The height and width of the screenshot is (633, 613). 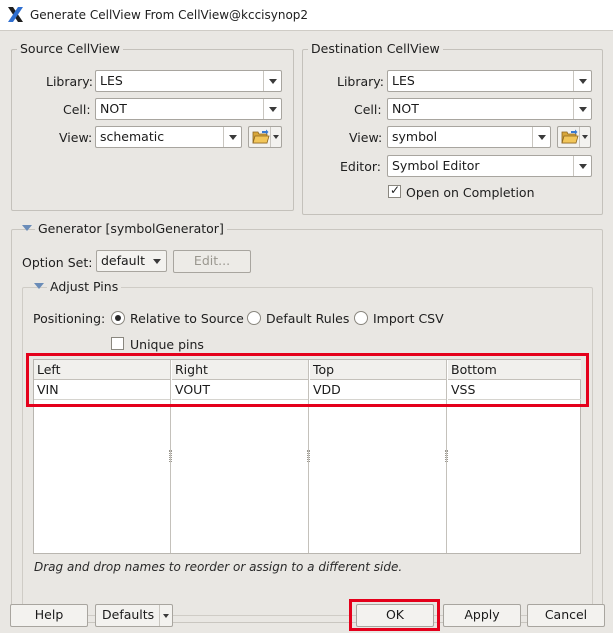 What do you see at coordinates (167, 344) in the screenshot?
I see `unique-pins-label: Unique pins` at bounding box center [167, 344].